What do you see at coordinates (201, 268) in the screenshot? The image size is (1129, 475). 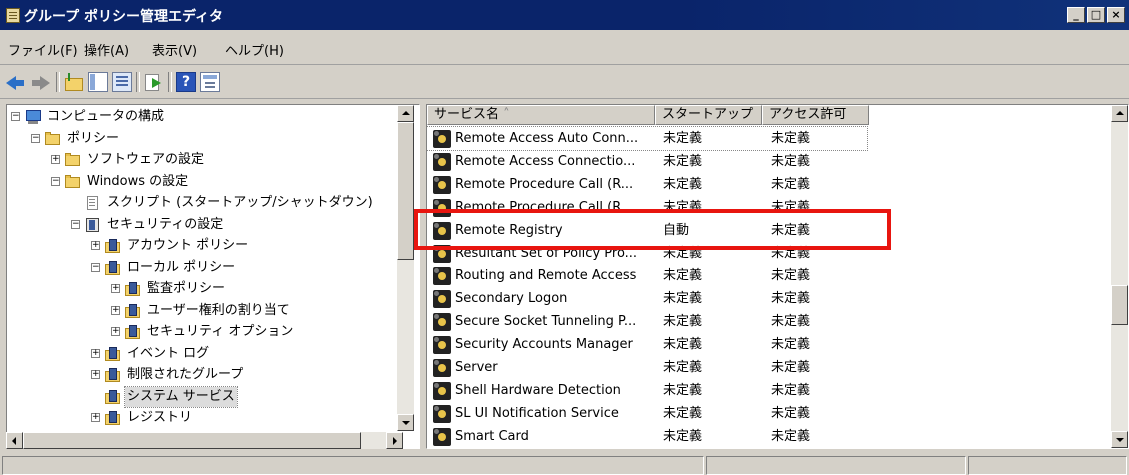 I see `tree-item: − ローカル ポリシー` at bounding box center [201, 268].